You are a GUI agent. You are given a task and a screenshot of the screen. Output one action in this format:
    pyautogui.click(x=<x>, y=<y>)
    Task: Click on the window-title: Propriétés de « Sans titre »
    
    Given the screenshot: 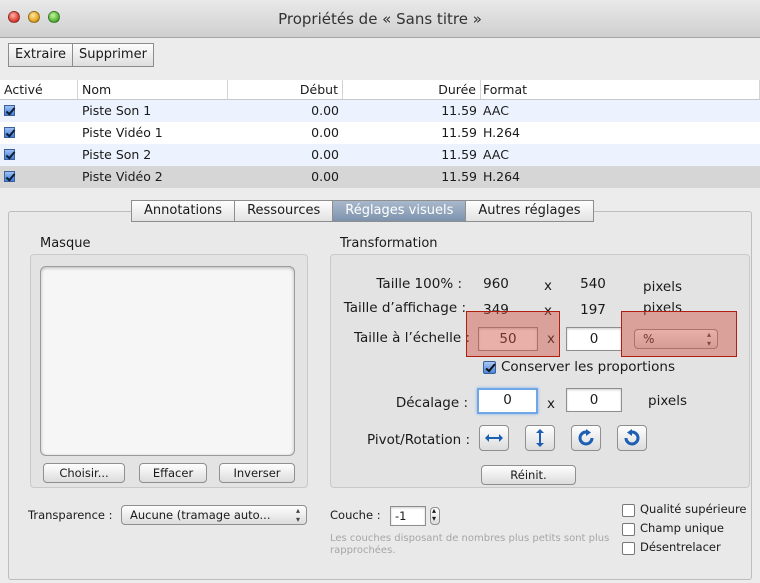 What is the action you would take?
    pyautogui.click(x=380, y=19)
    